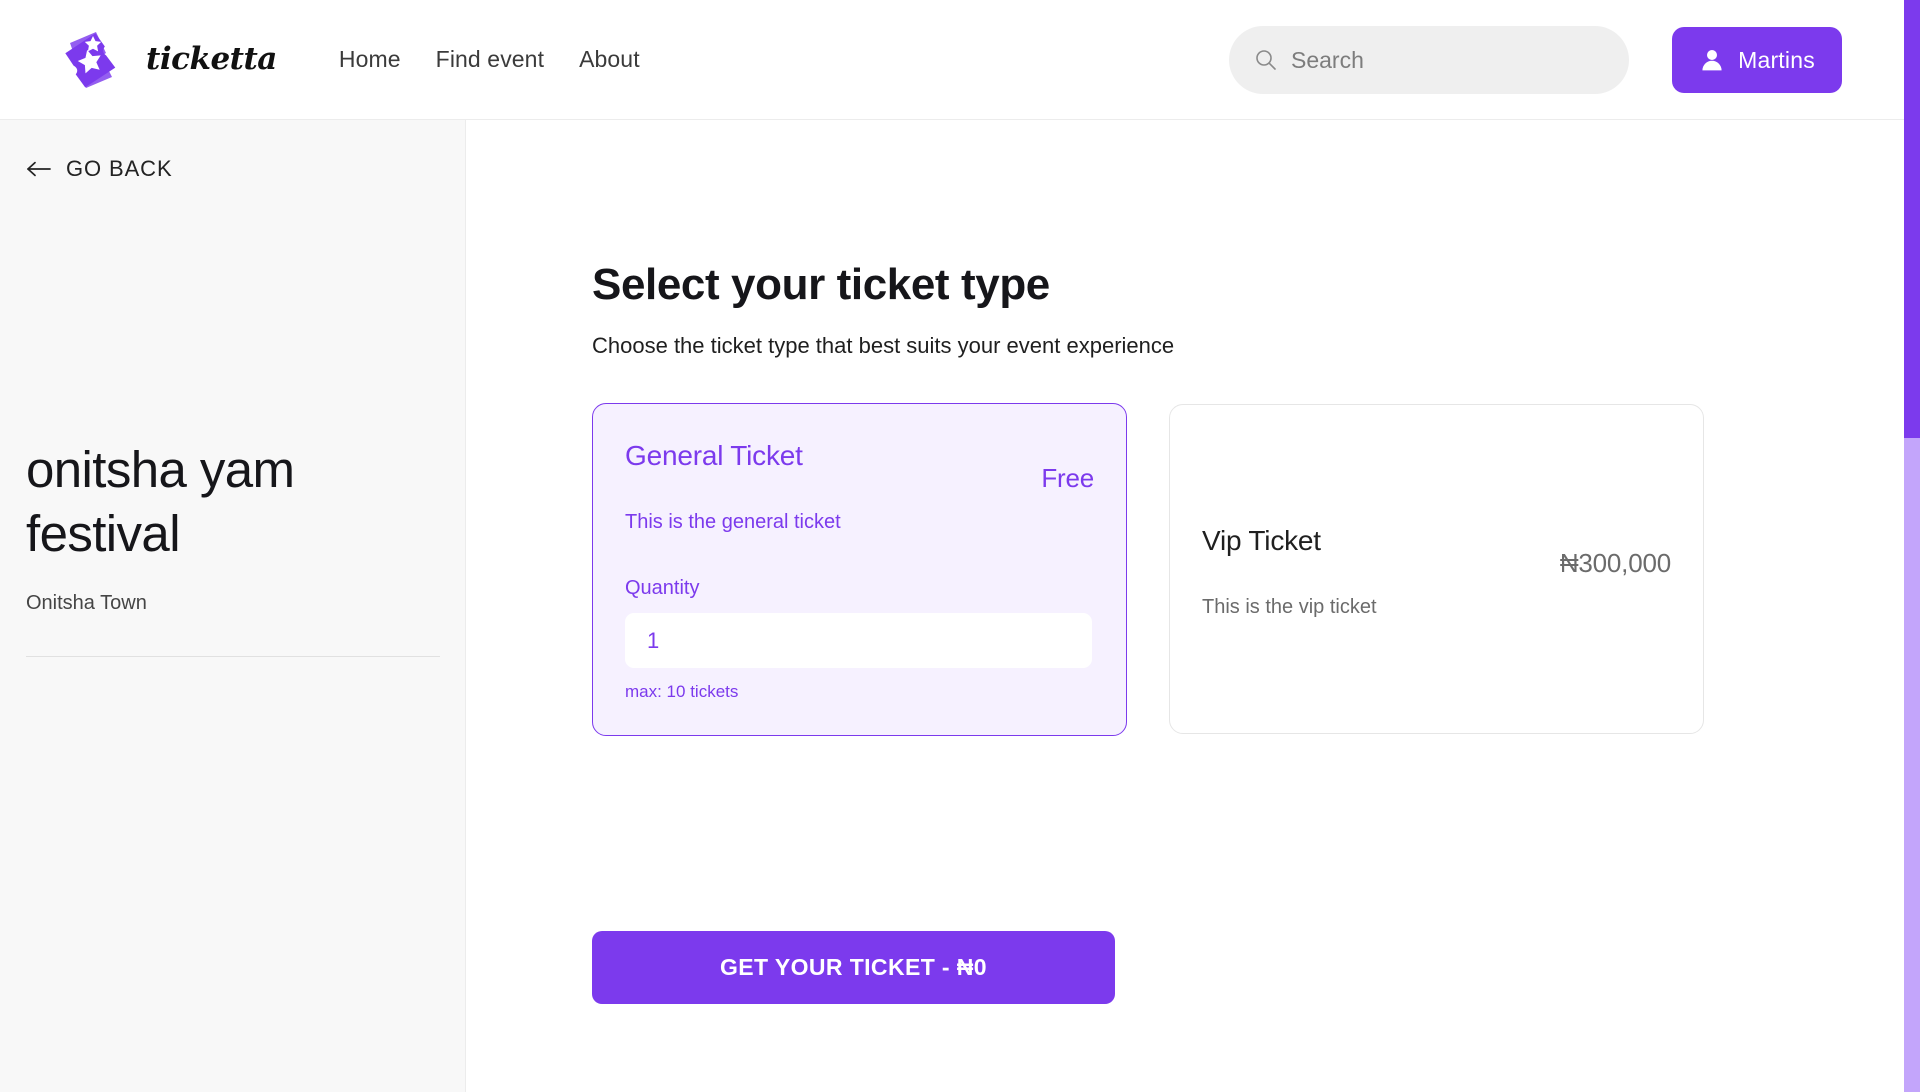 Image resolution: width=1920 pixels, height=1092 pixels. Describe the element at coordinates (1289, 607) in the screenshot. I see `ticket-description: This is the vip ticket` at that location.